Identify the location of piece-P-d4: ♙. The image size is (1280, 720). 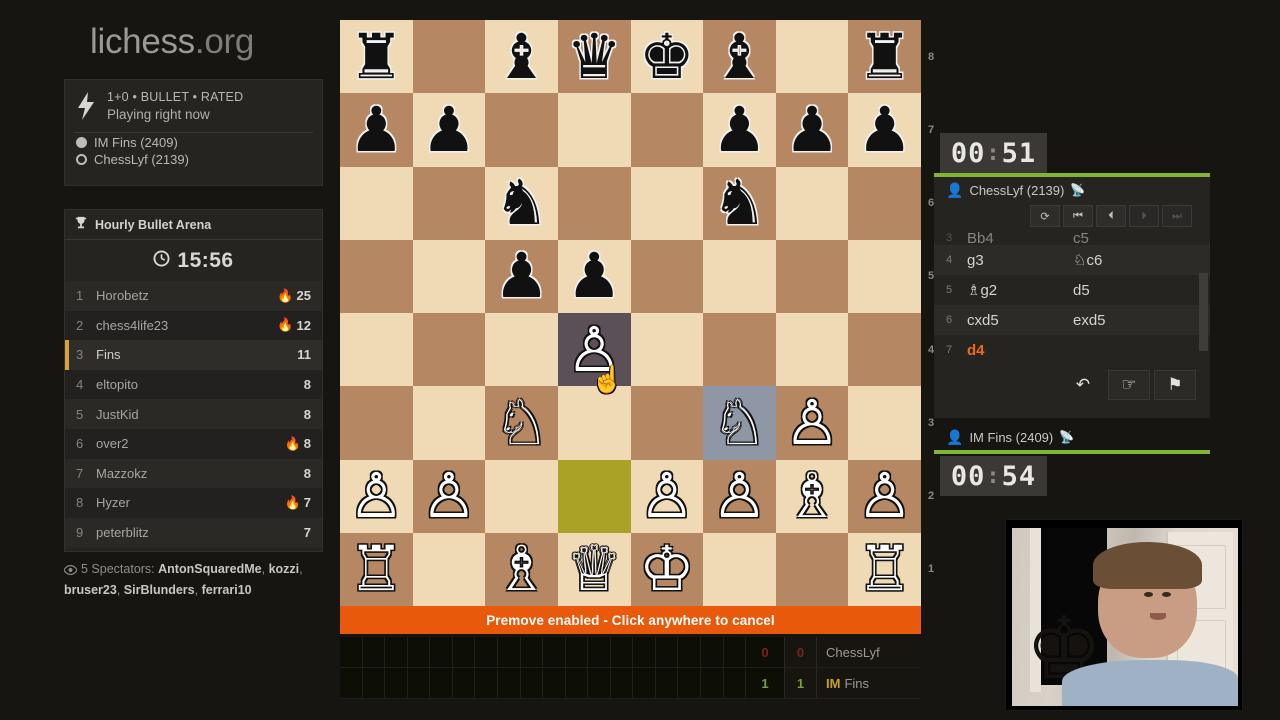
(594, 349).